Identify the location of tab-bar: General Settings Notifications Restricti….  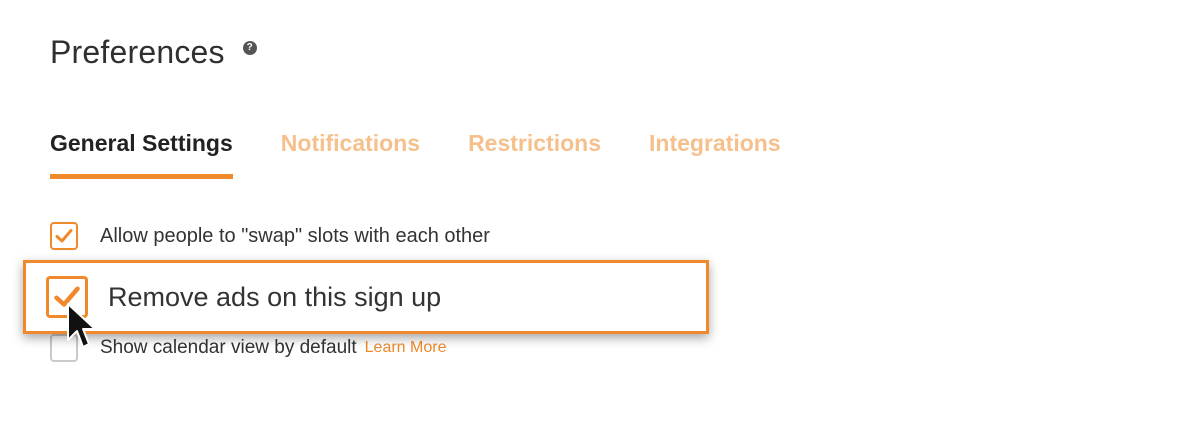
(439, 154).